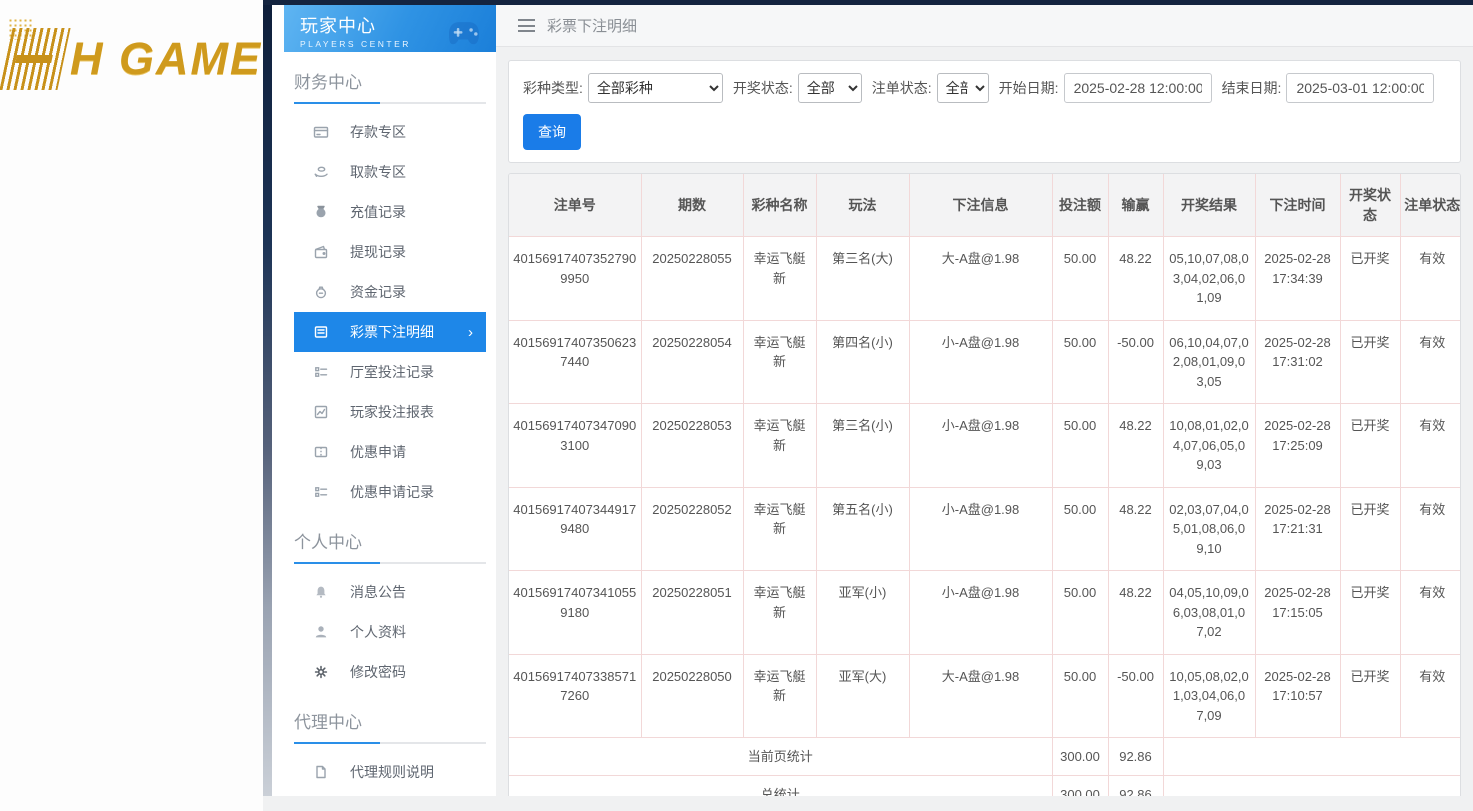  I want to click on coupon-icon, so click(321, 452).